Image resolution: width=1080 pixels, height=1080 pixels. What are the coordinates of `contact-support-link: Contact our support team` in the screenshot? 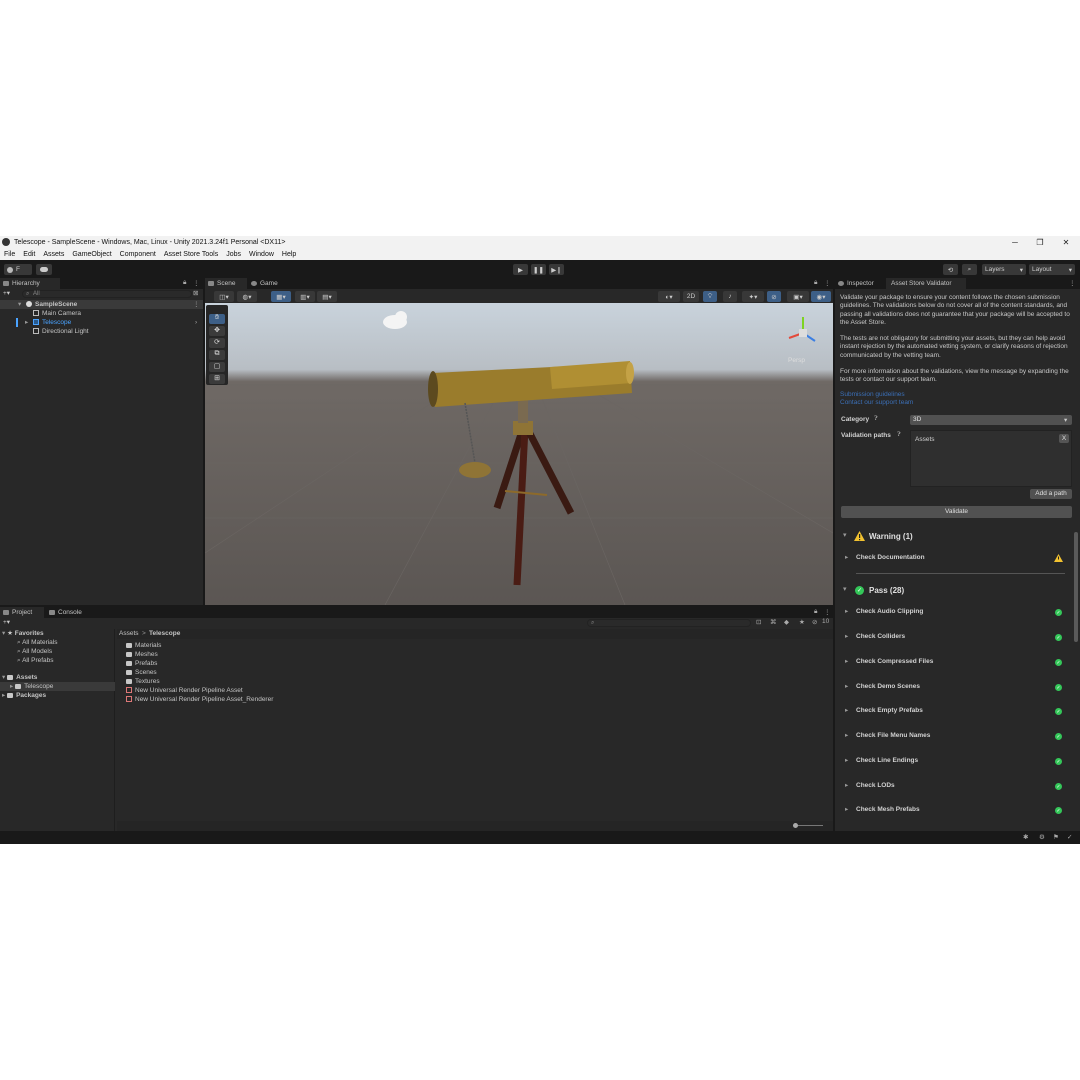 It's located at (958, 403).